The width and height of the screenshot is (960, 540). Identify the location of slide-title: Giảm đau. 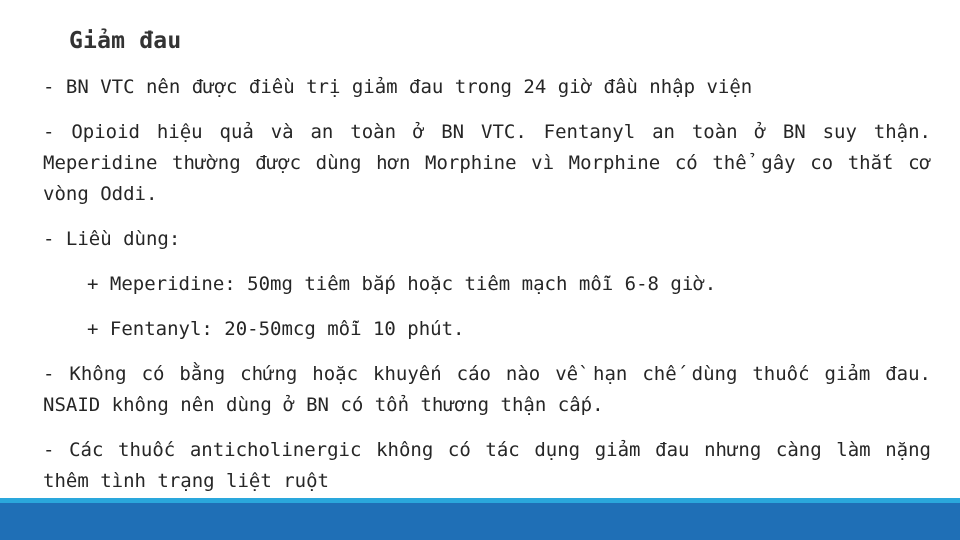
(125, 41).